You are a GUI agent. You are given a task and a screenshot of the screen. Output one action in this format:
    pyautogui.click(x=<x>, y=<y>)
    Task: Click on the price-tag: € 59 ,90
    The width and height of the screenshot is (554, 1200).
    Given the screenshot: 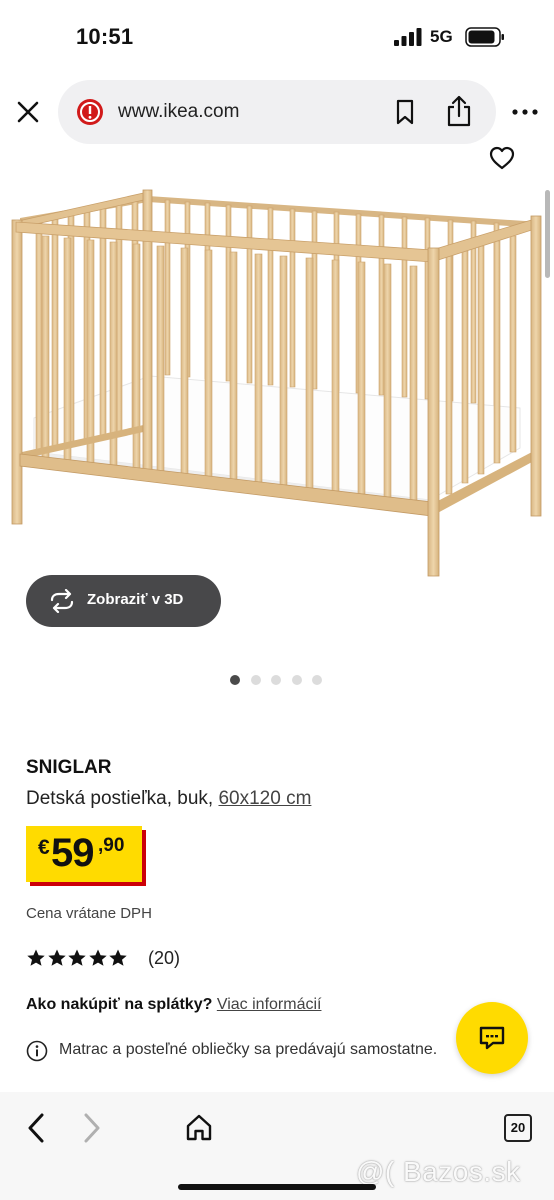 What is the action you would take?
    pyautogui.click(x=84, y=854)
    